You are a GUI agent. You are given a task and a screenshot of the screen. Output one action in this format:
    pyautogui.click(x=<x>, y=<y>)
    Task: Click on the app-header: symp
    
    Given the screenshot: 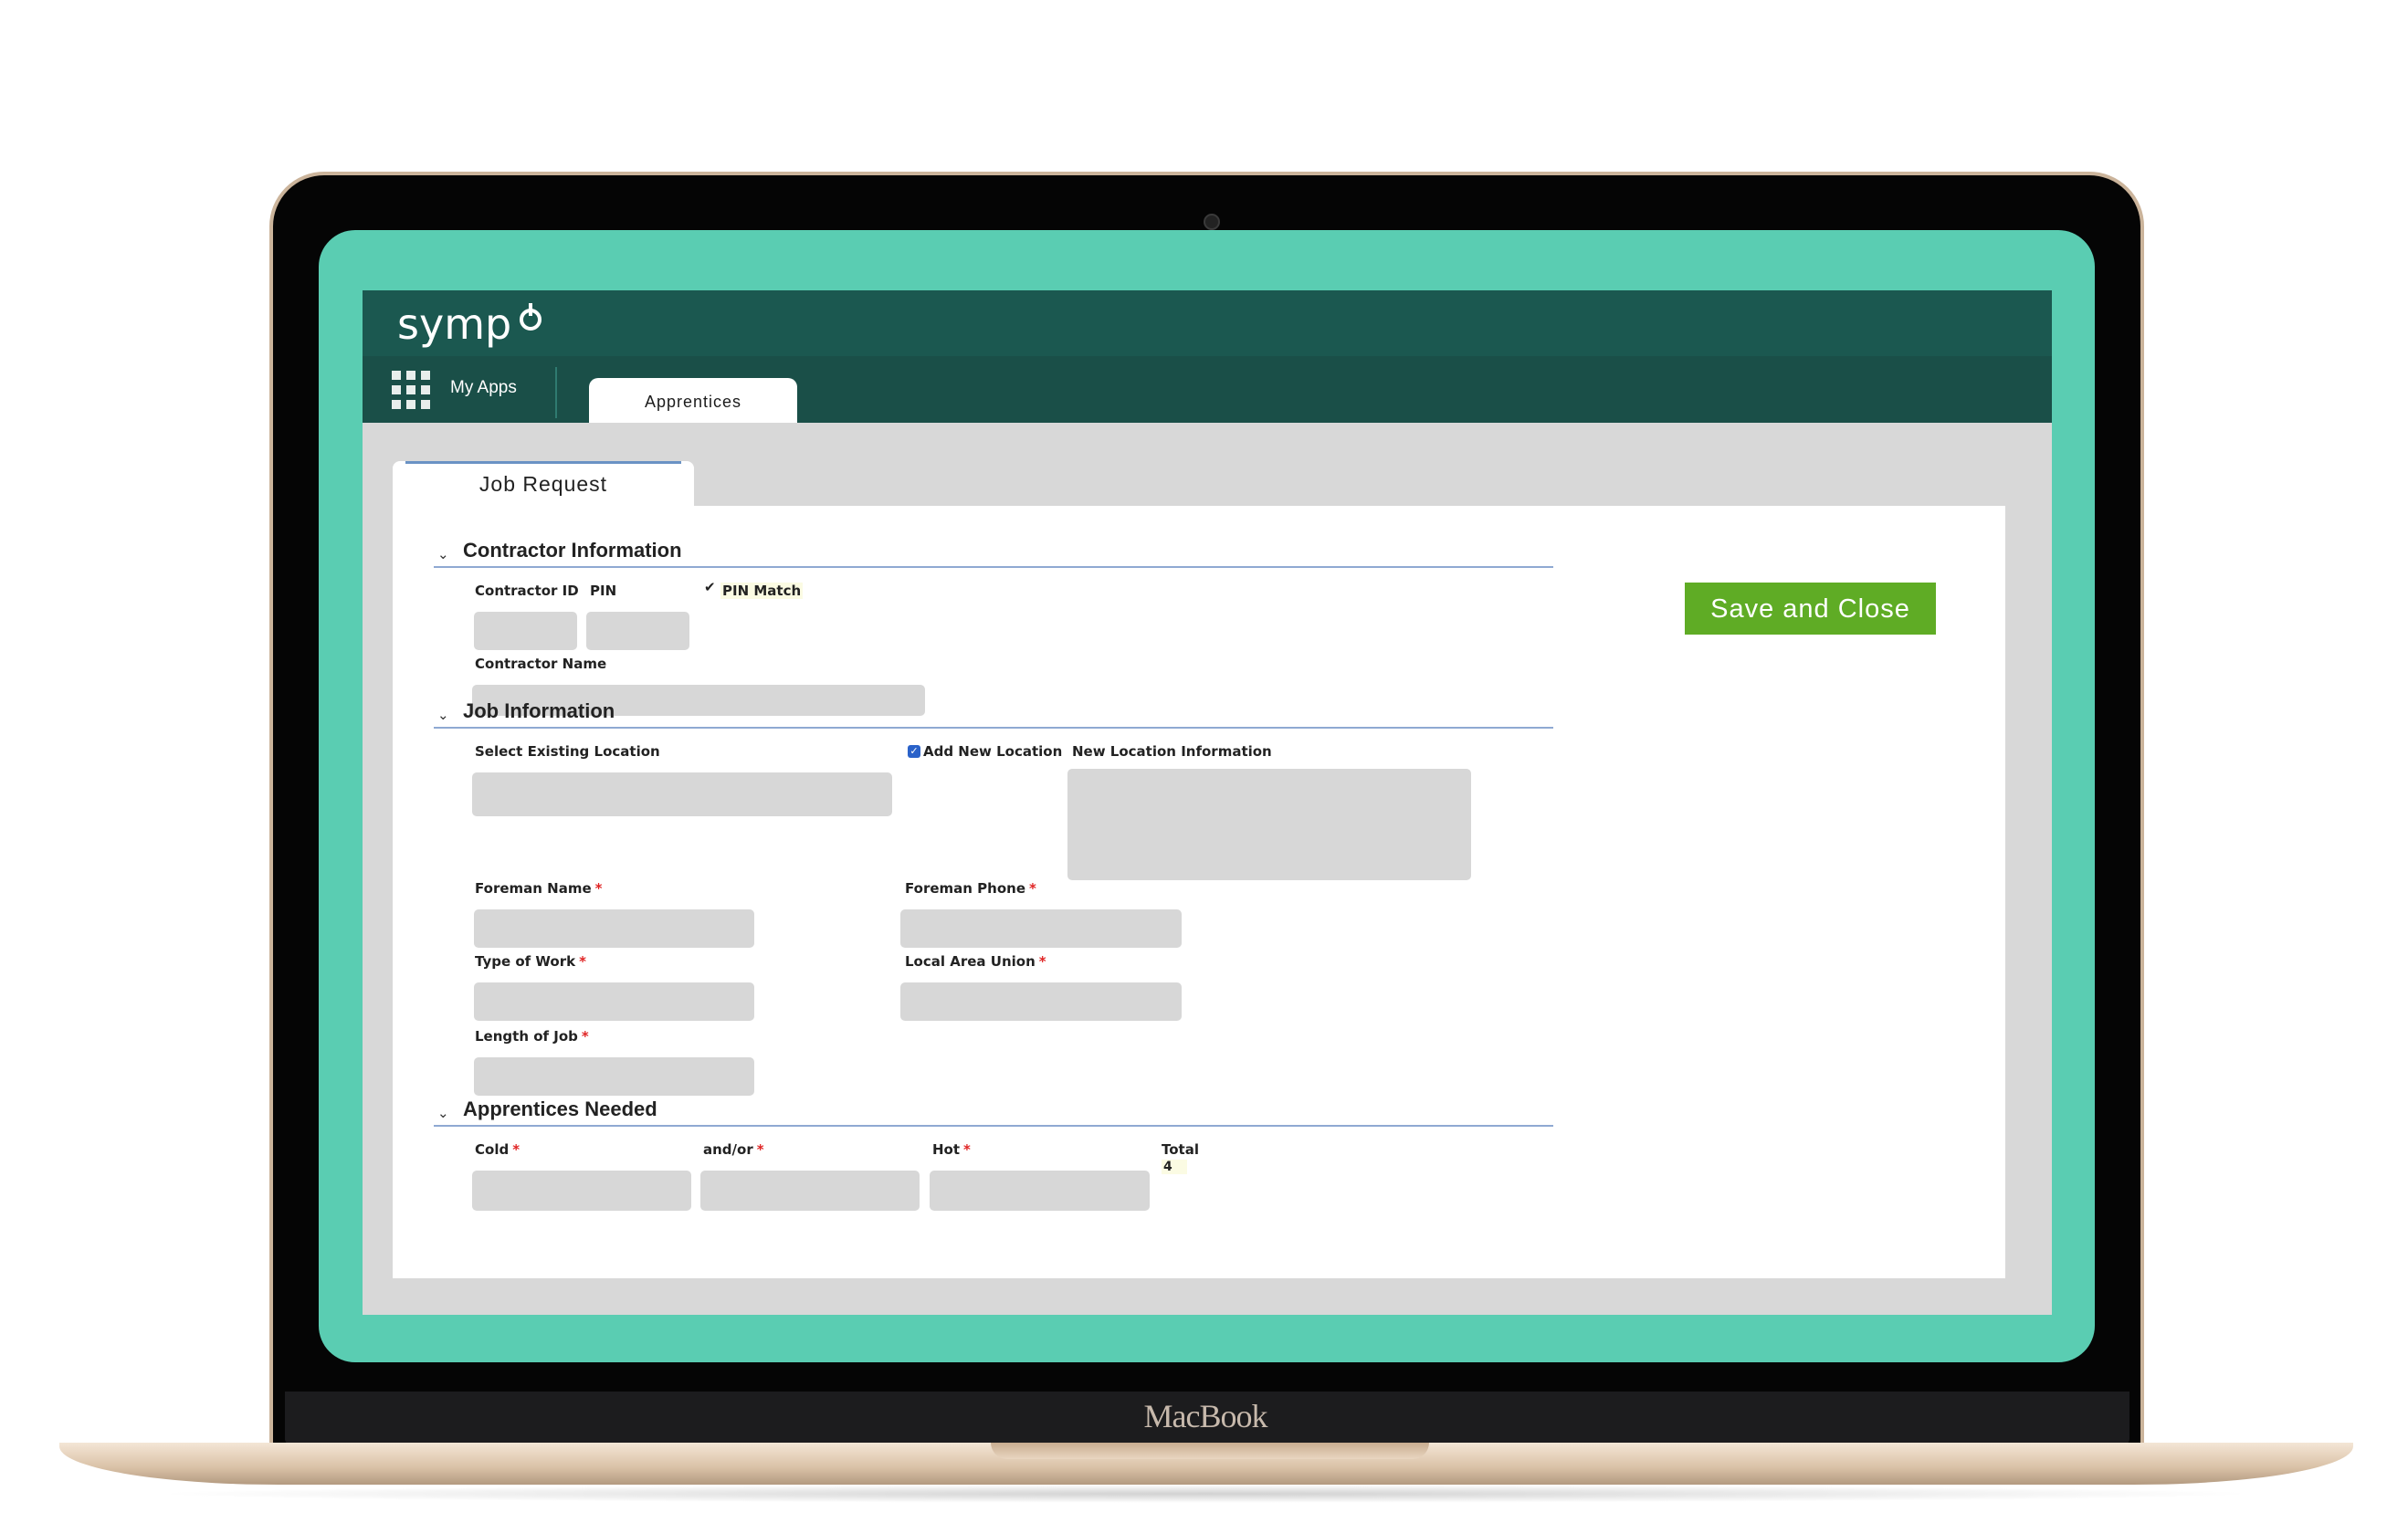 What is the action you would take?
    pyautogui.click(x=1207, y=323)
    